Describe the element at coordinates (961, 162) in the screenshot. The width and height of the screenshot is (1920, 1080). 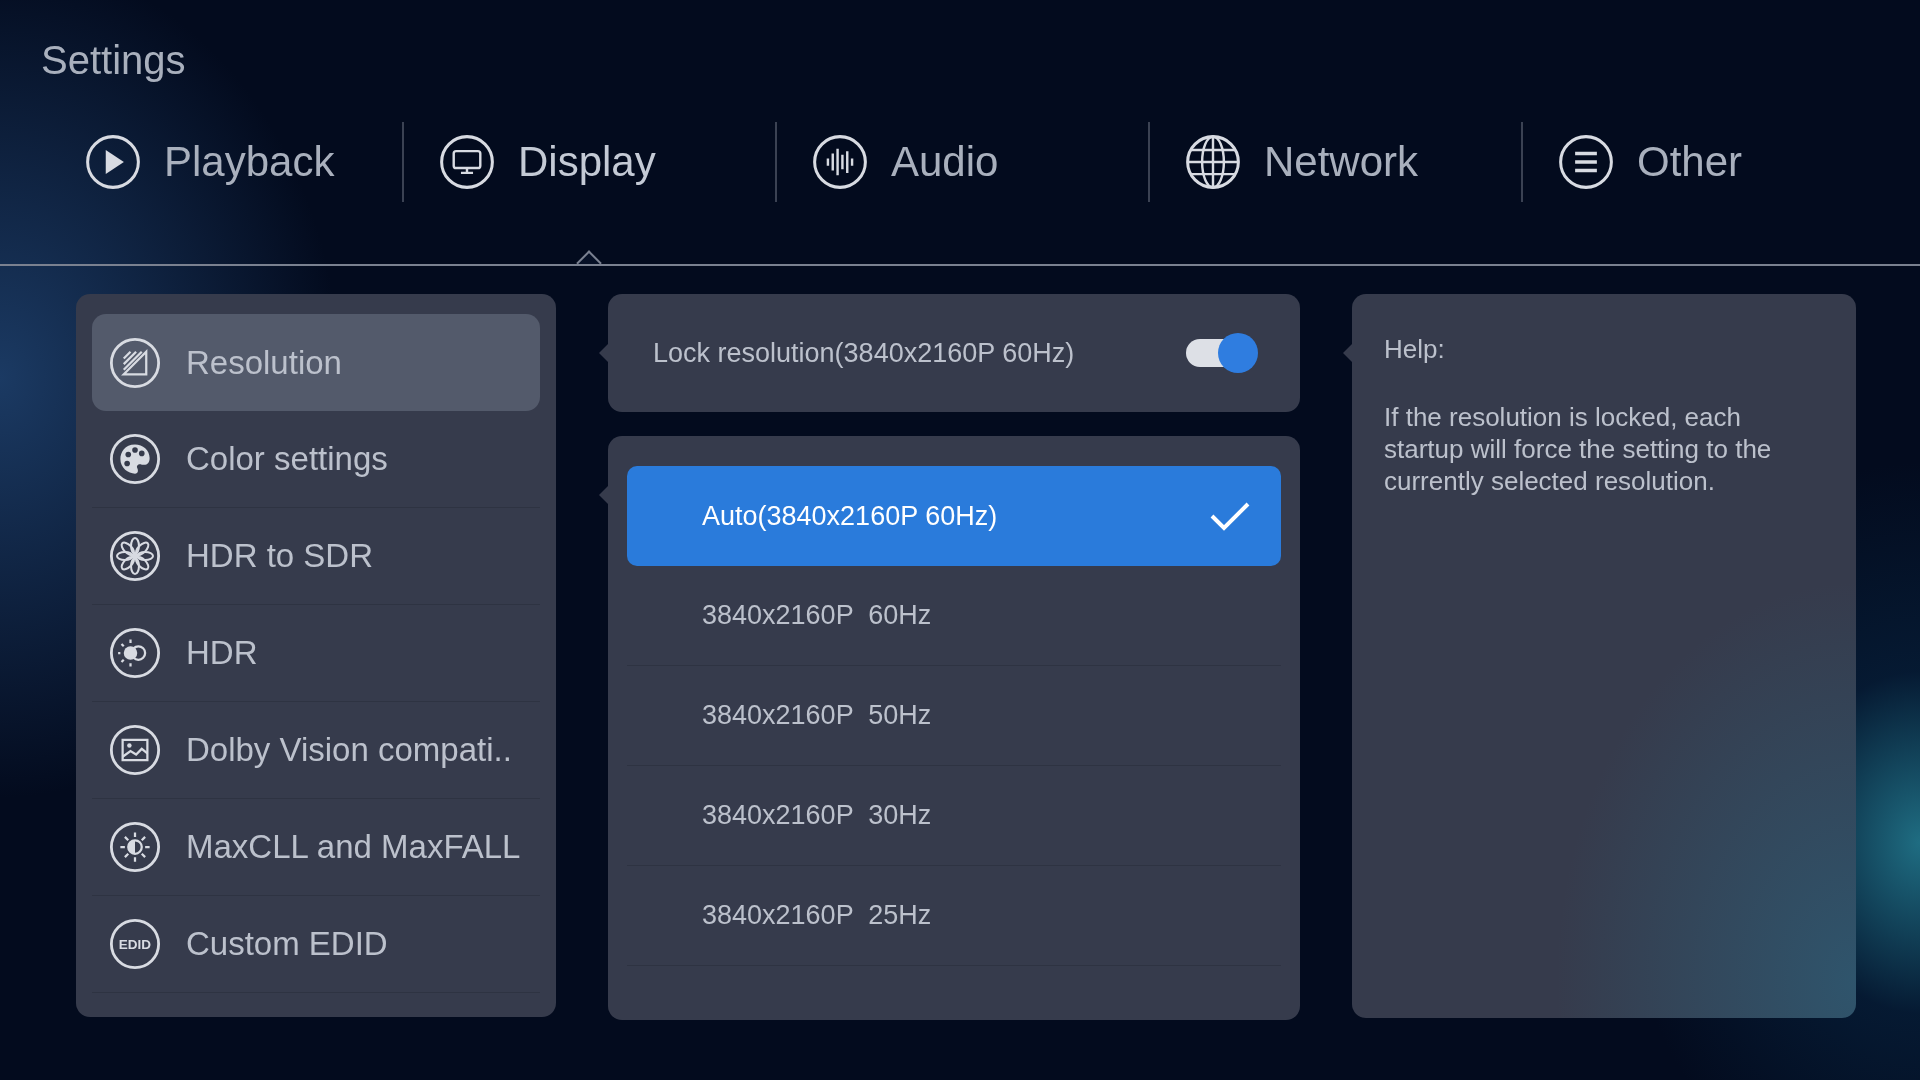
I see `tab: Audio` at that location.